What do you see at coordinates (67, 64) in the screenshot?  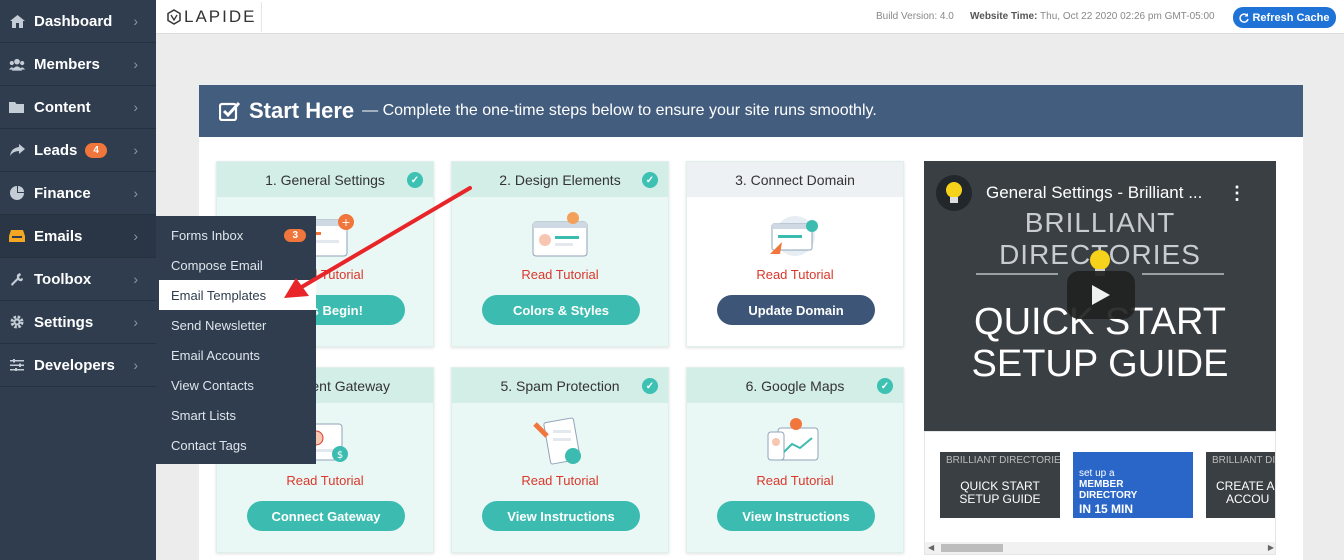 I see `sidebar-item-label: Members` at bounding box center [67, 64].